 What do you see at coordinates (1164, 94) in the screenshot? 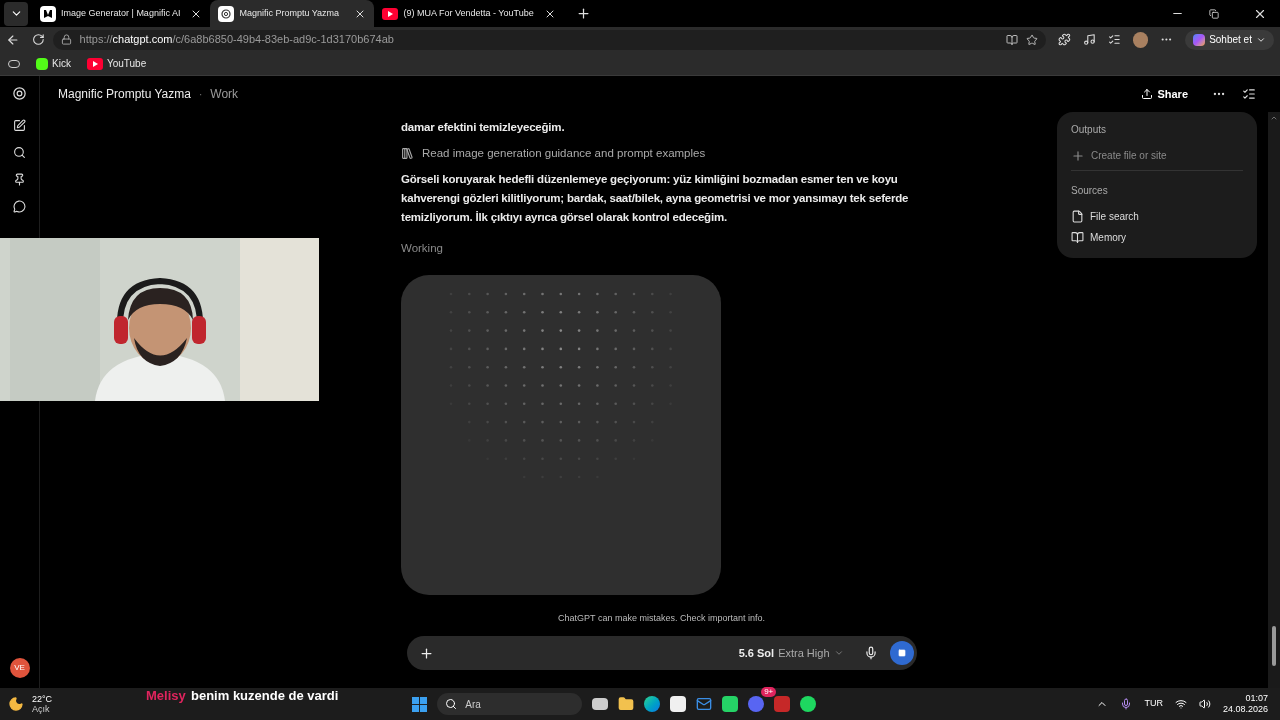
I see `share-button: Share` at bounding box center [1164, 94].